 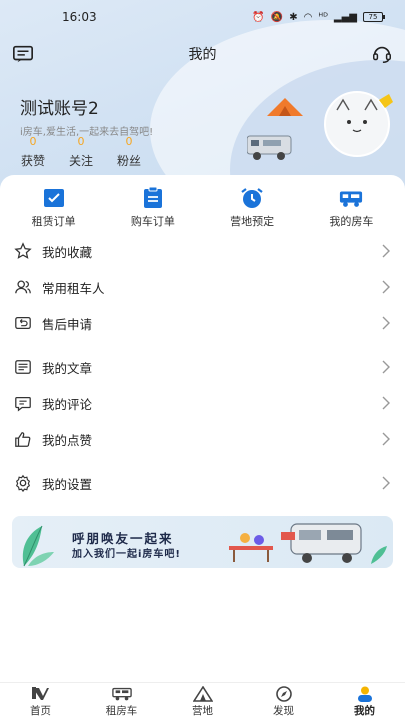 I want to click on signal-icon: ▂▄▆, so click(x=345, y=17).